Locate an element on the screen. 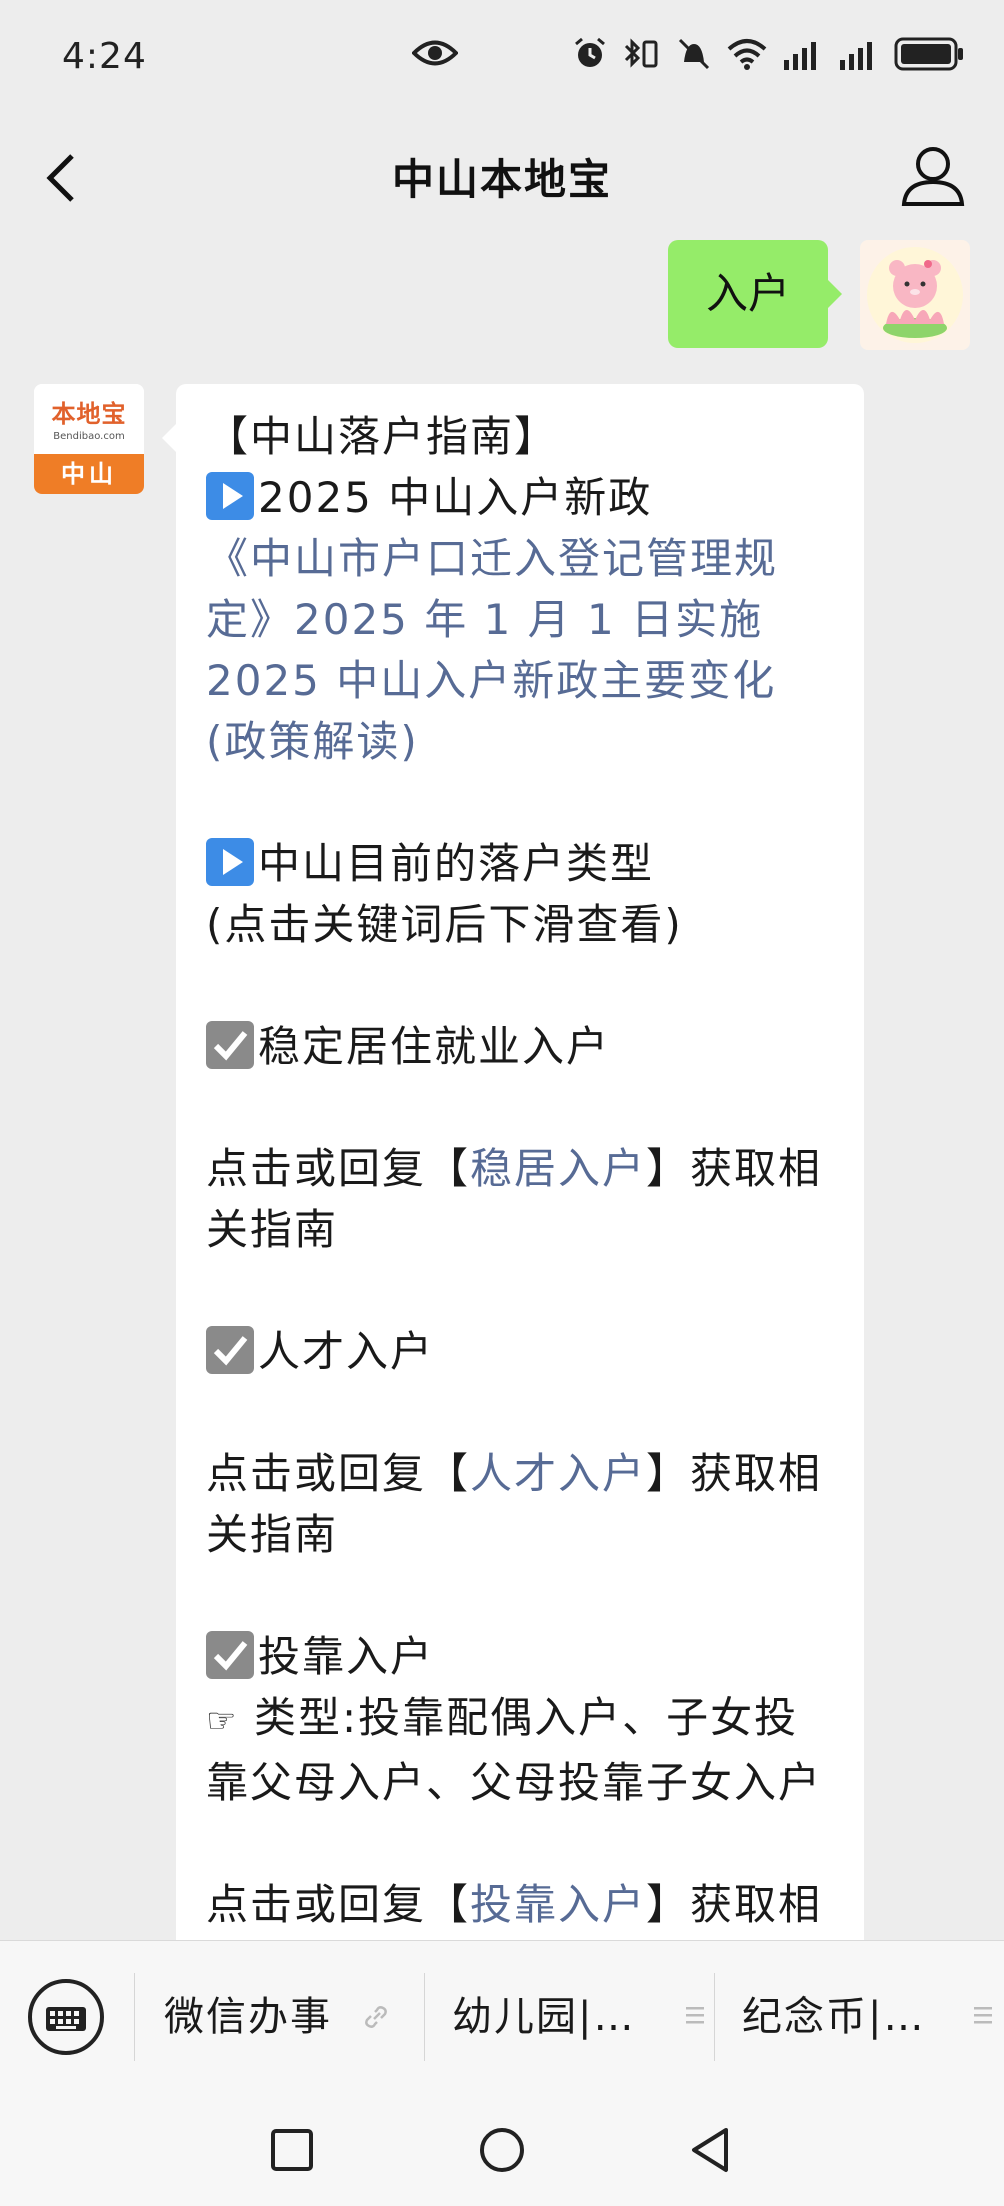 This screenshot has width=1004, height=2206. list-item: 点击或回复【人才入户】获取相 is located at coordinates (514, 1473).